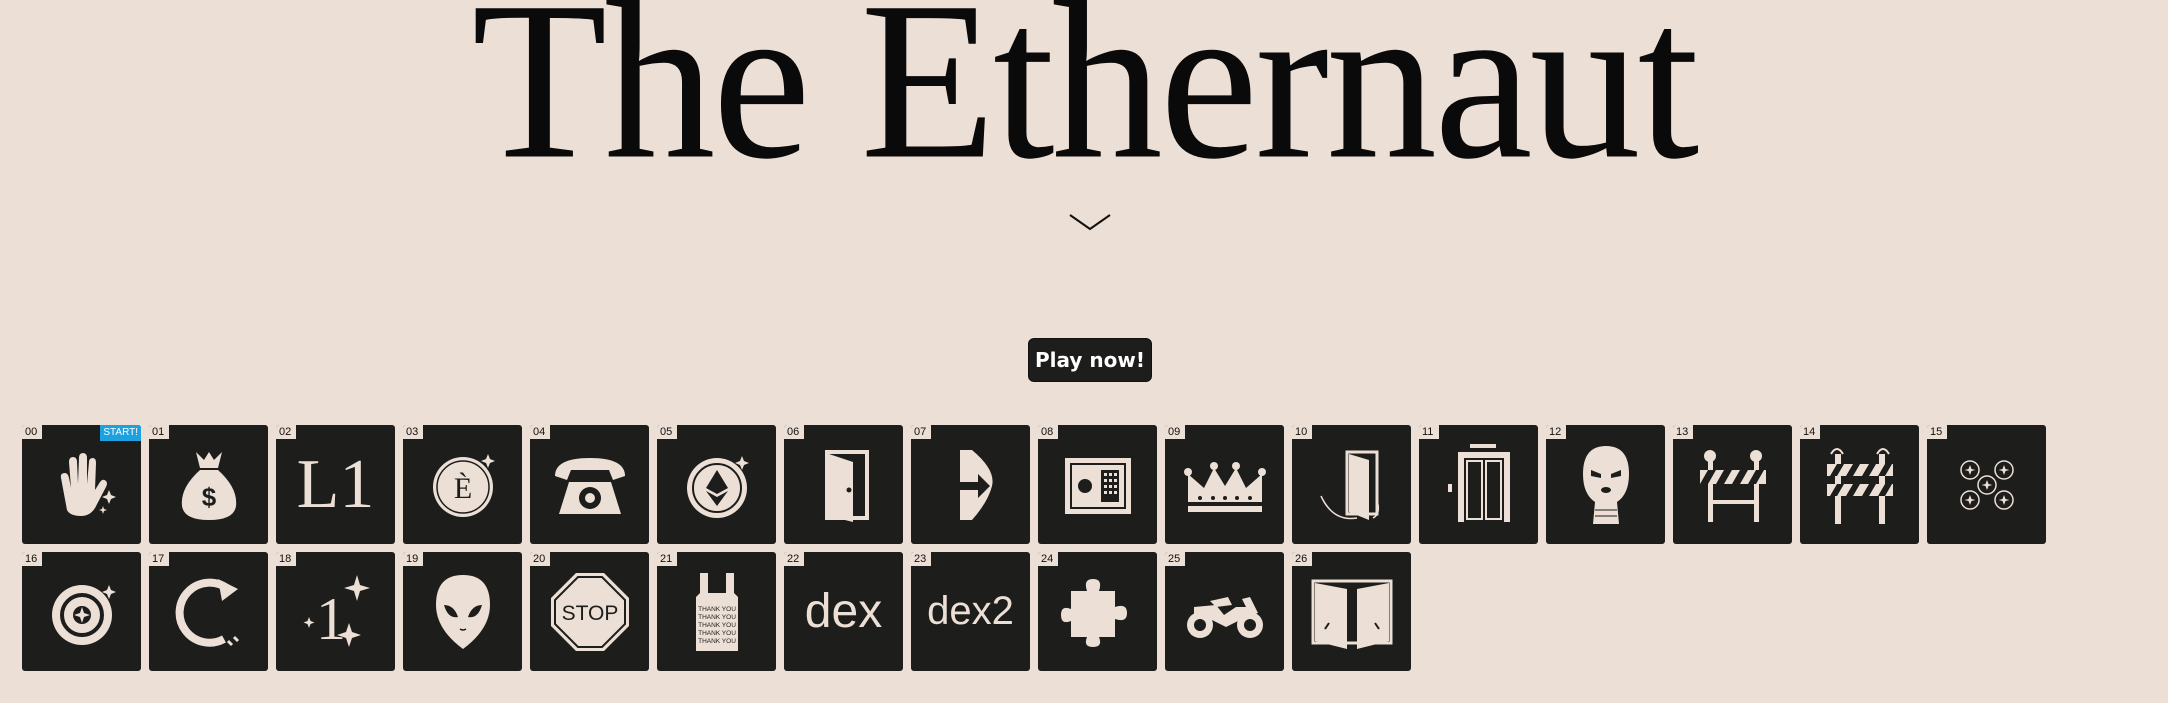  I want to click on elevator-icon, so click(1478, 484).